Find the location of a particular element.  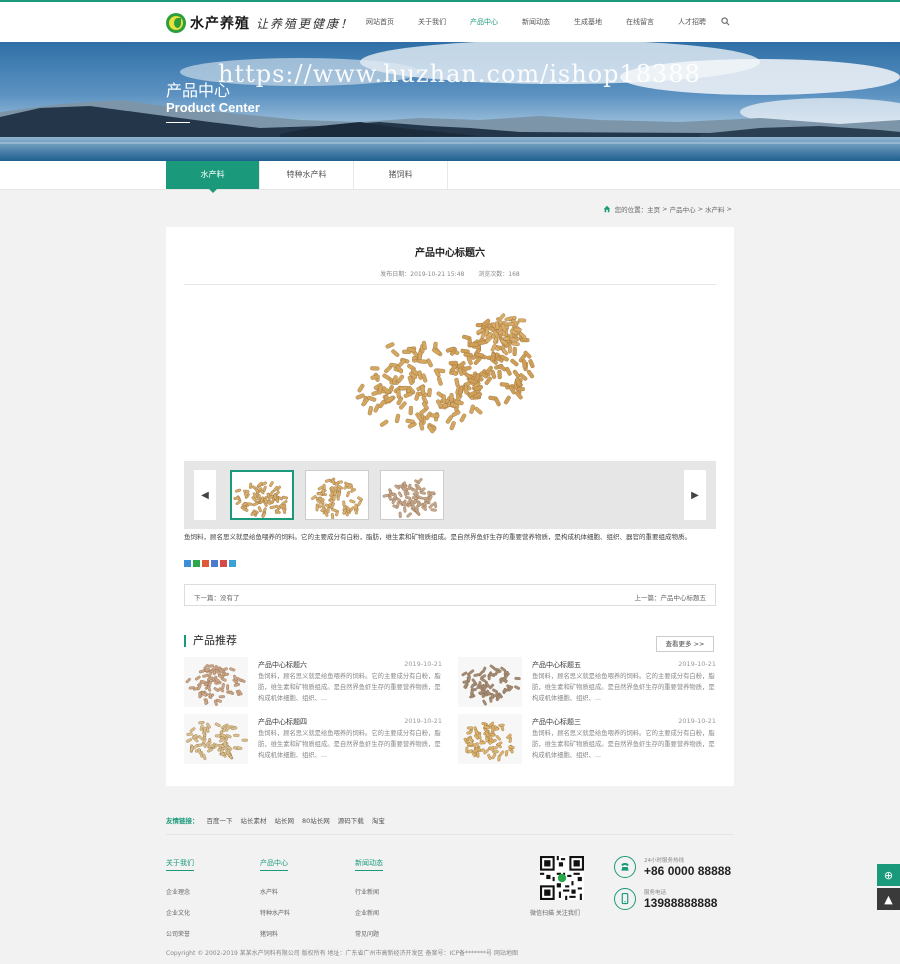

watermark-text: https://www.huzhan.com/ishop18388 is located at coordinates (459, 74).